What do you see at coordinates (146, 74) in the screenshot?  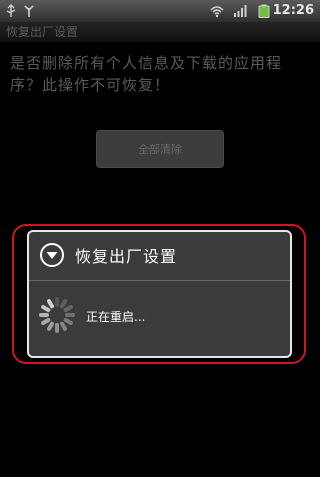 I see `warning-message: 是否删除所有个人信息及下载的应用程序？此操作不可恢复！` at bounding box center [146, 74].